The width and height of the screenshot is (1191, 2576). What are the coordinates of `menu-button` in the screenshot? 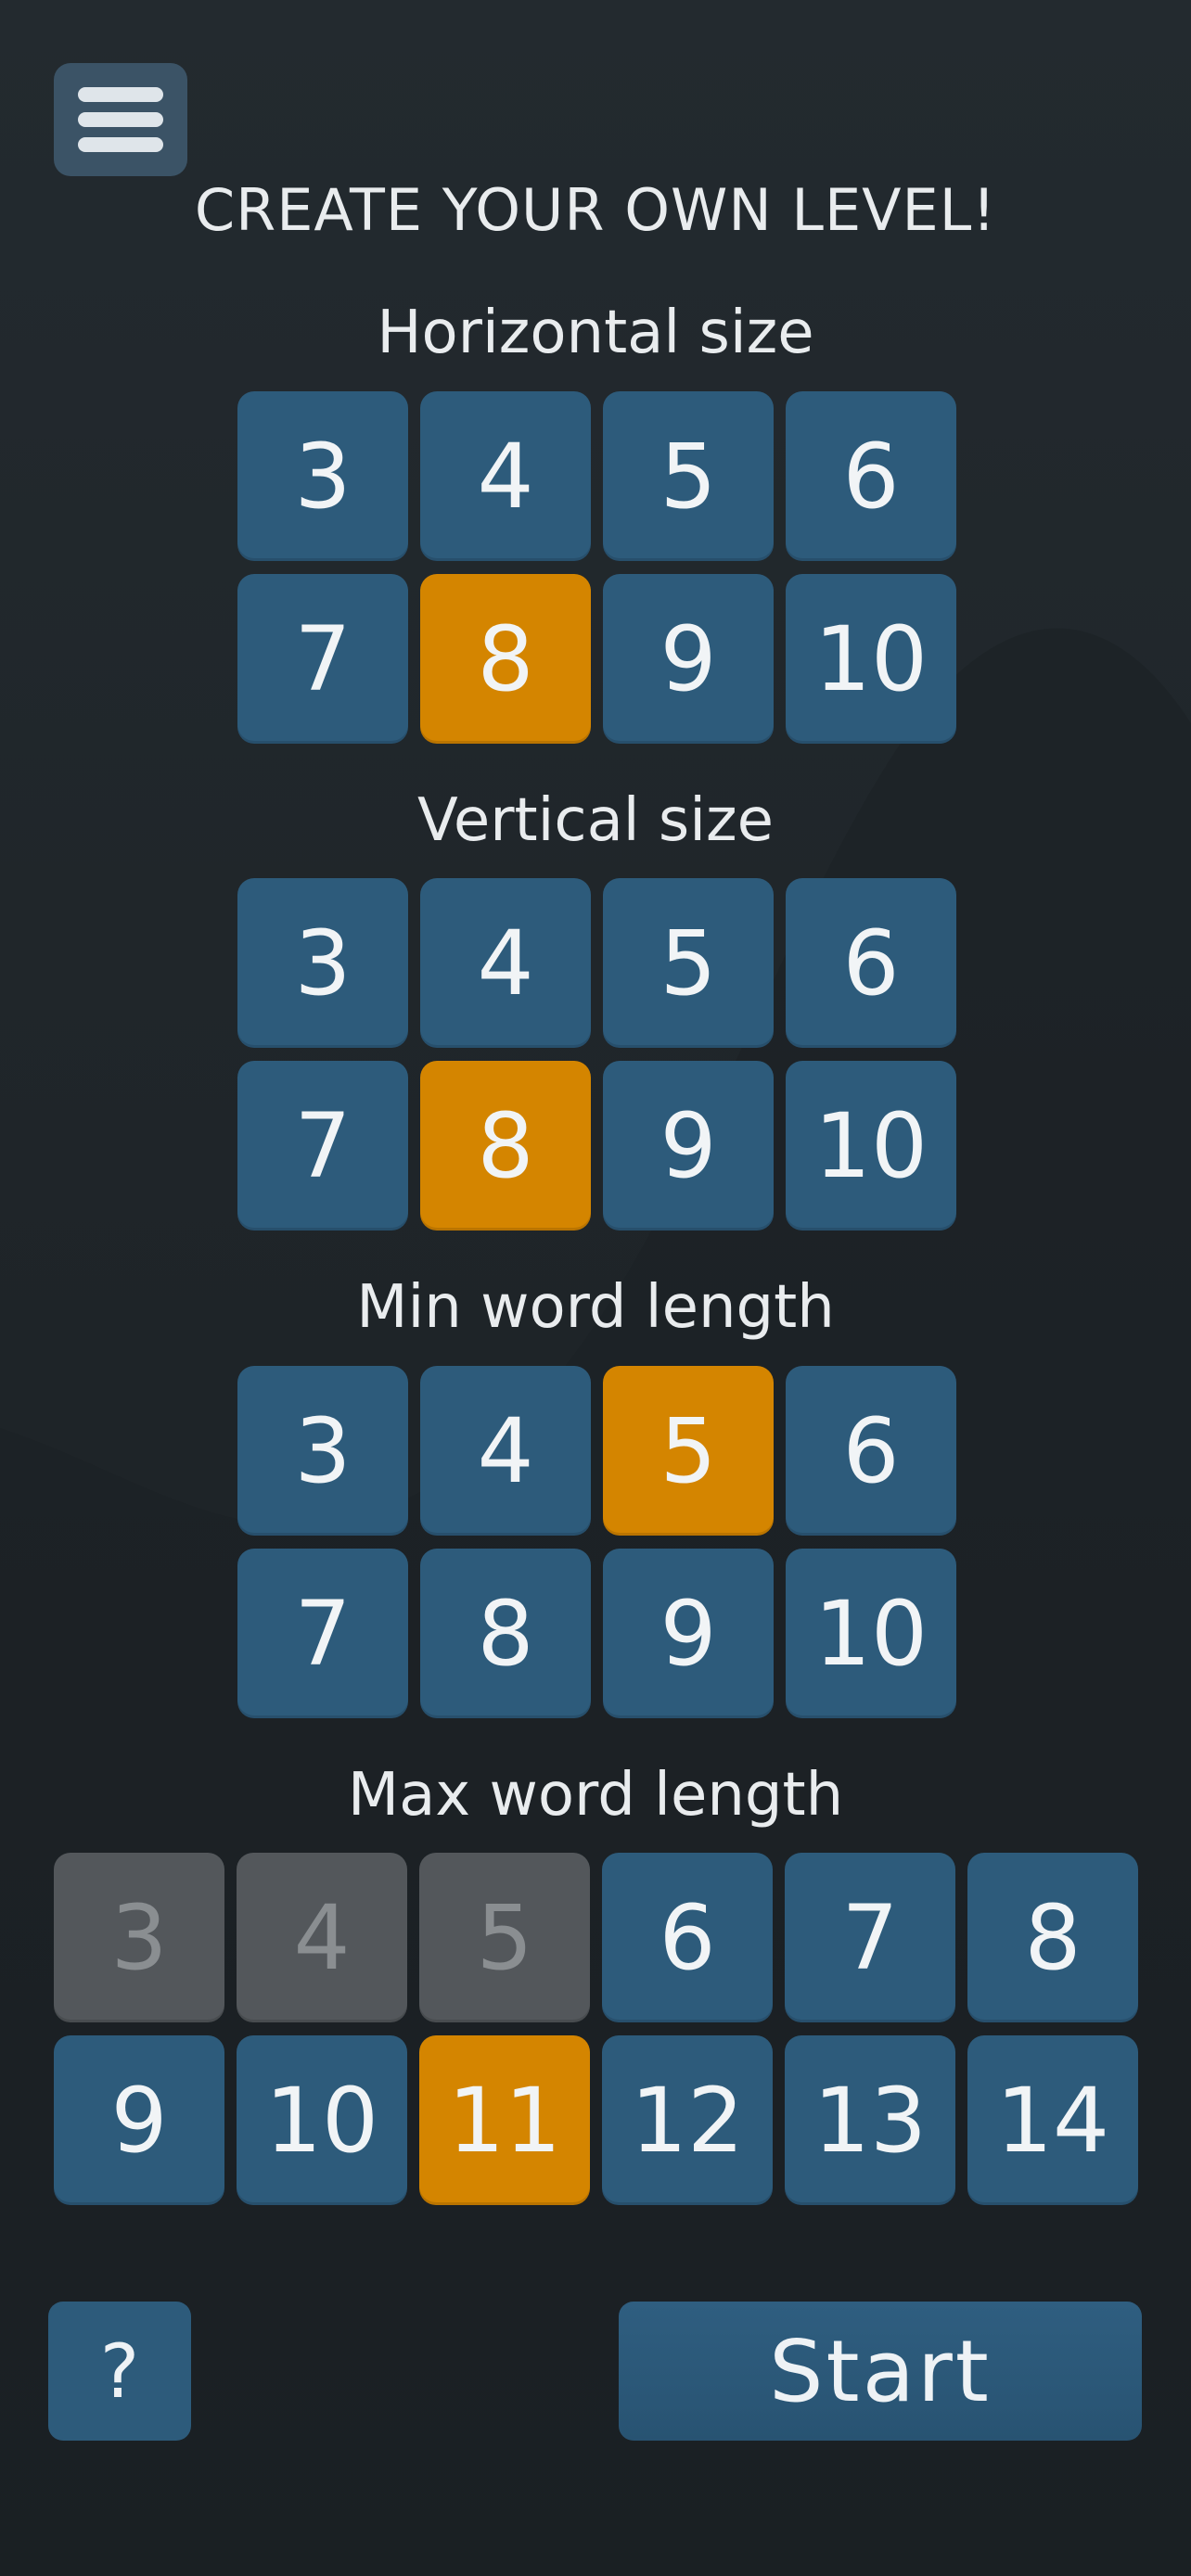 It's located at (121, 120).